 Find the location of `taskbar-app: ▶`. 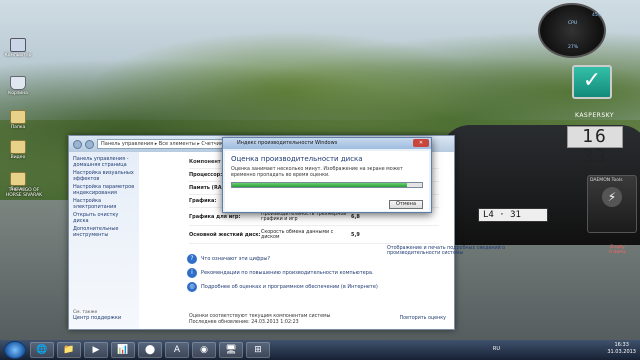

taskbar-app: ▶ is located at coordinates (96, 350).